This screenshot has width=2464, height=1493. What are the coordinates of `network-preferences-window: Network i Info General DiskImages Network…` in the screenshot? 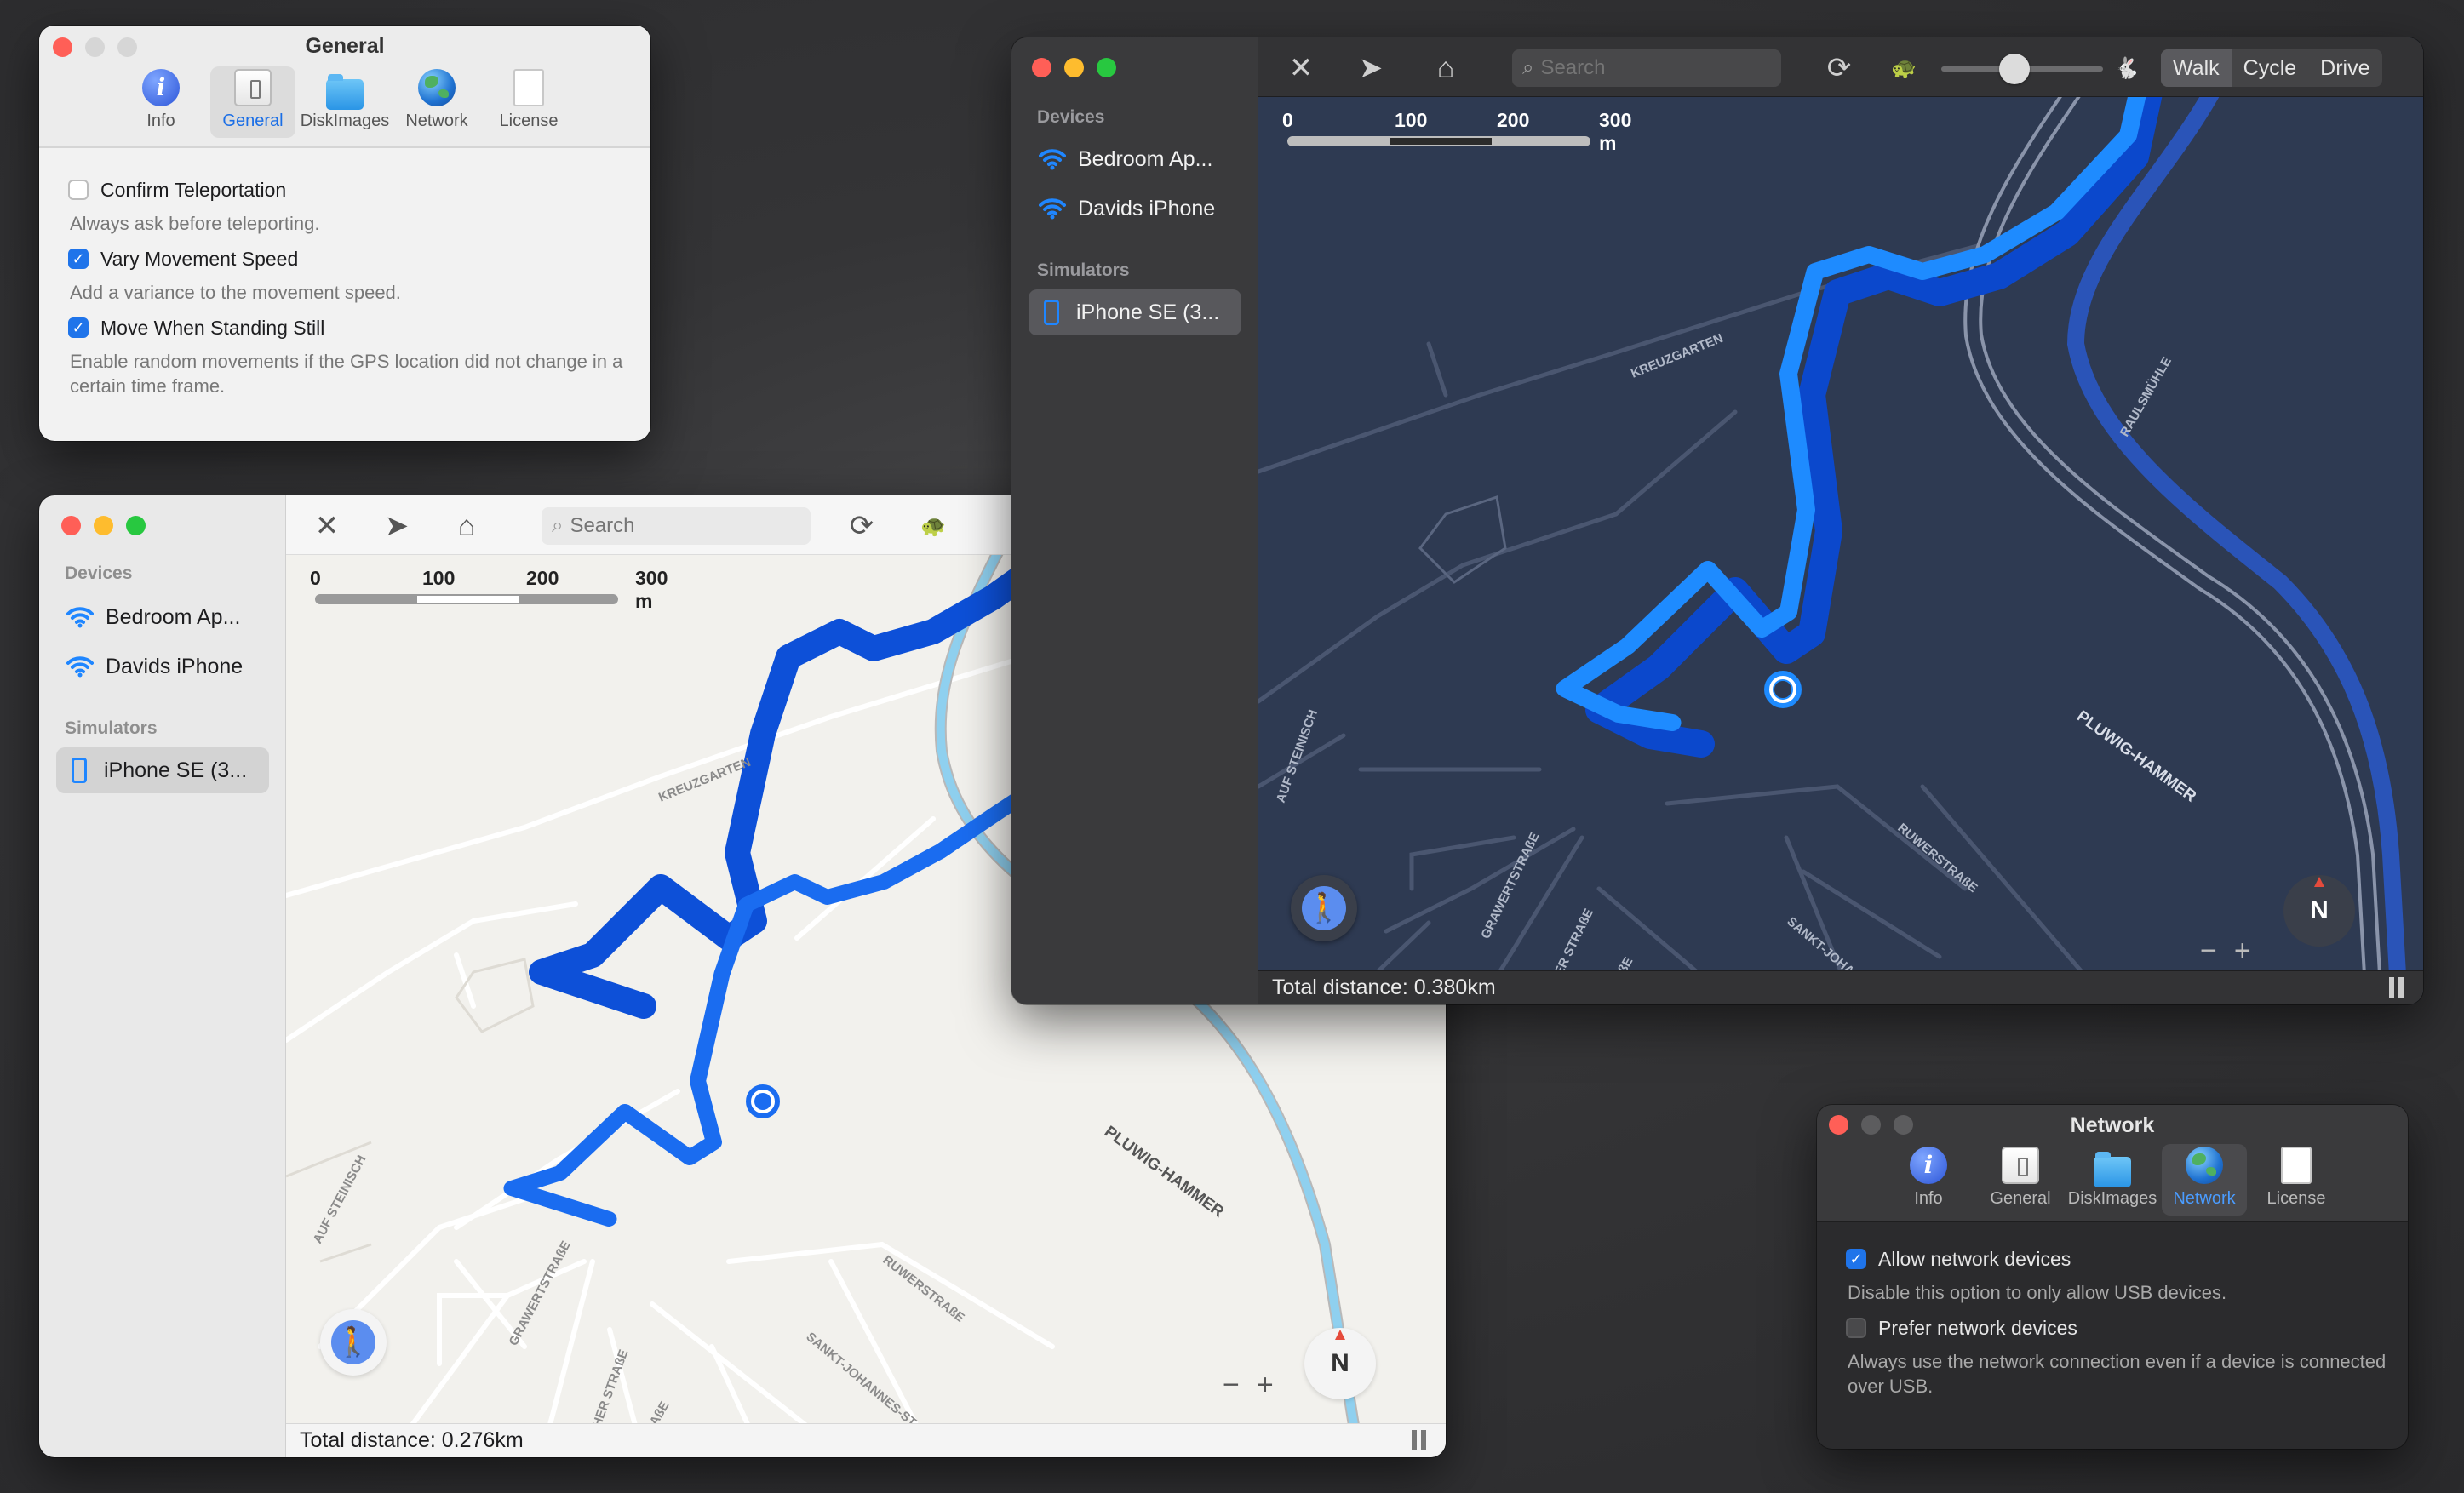 It's located at (2112, 1277).